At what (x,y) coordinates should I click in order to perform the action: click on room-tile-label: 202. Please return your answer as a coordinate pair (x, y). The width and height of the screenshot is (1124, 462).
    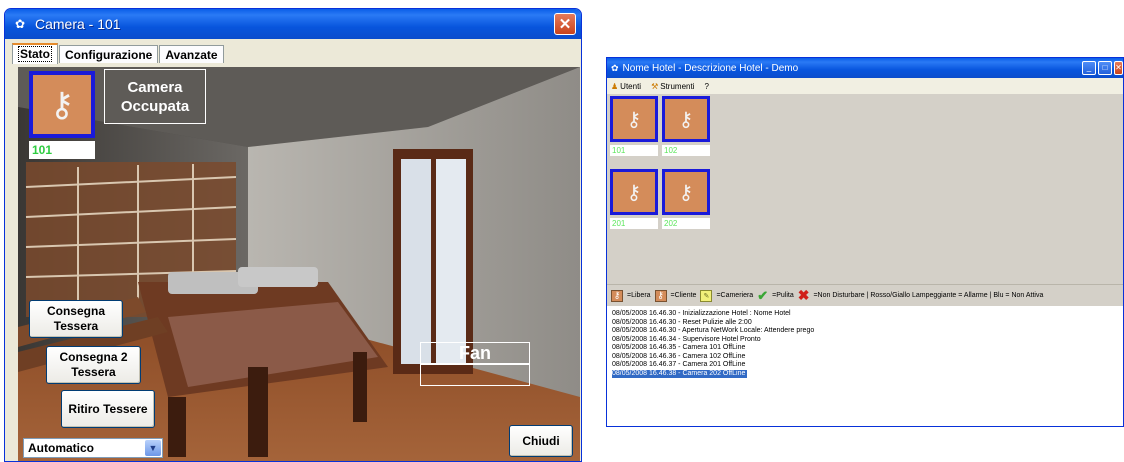
    Looking at the image, I should click on (686, 223).